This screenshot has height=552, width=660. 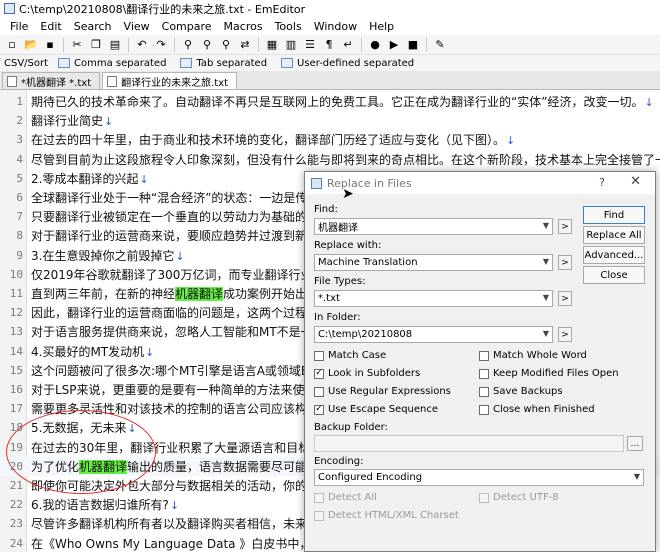 I want to click on menu-file: File, so click(x=19, y=26).